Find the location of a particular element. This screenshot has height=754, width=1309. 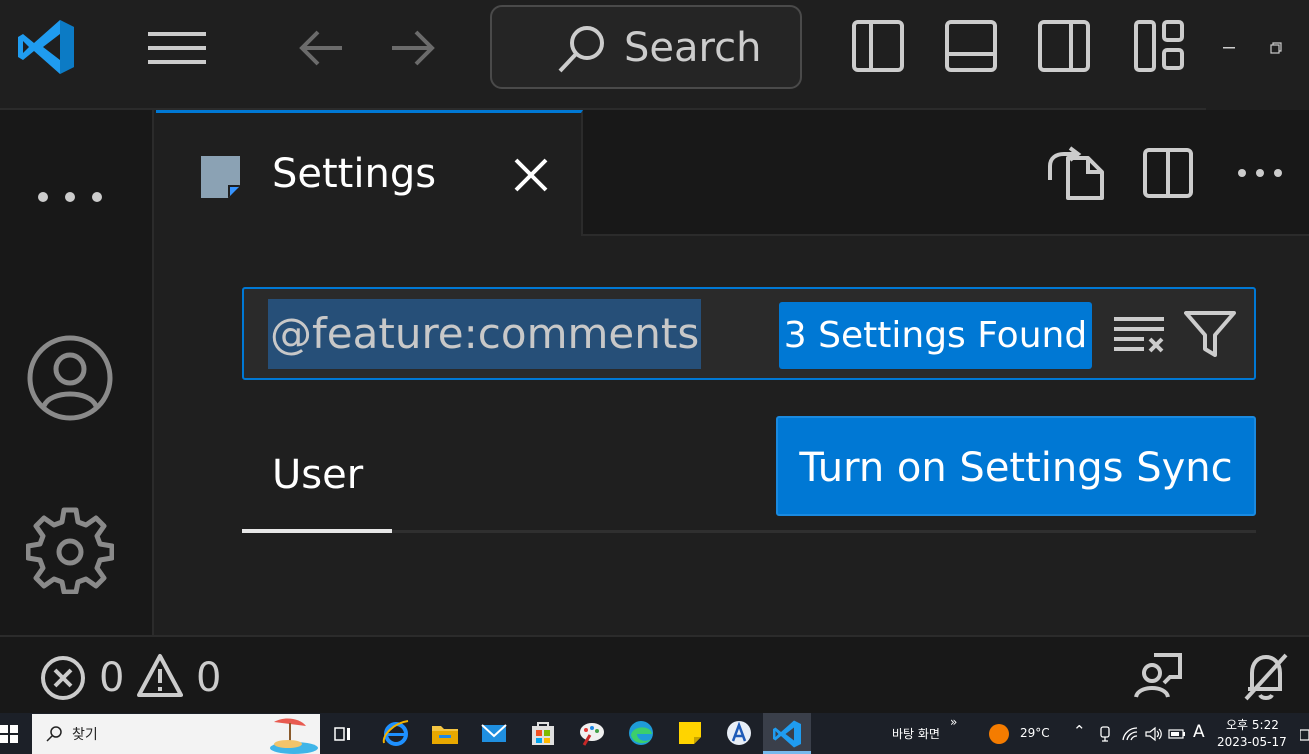

menu-icon is located at coordinates (177, 48).